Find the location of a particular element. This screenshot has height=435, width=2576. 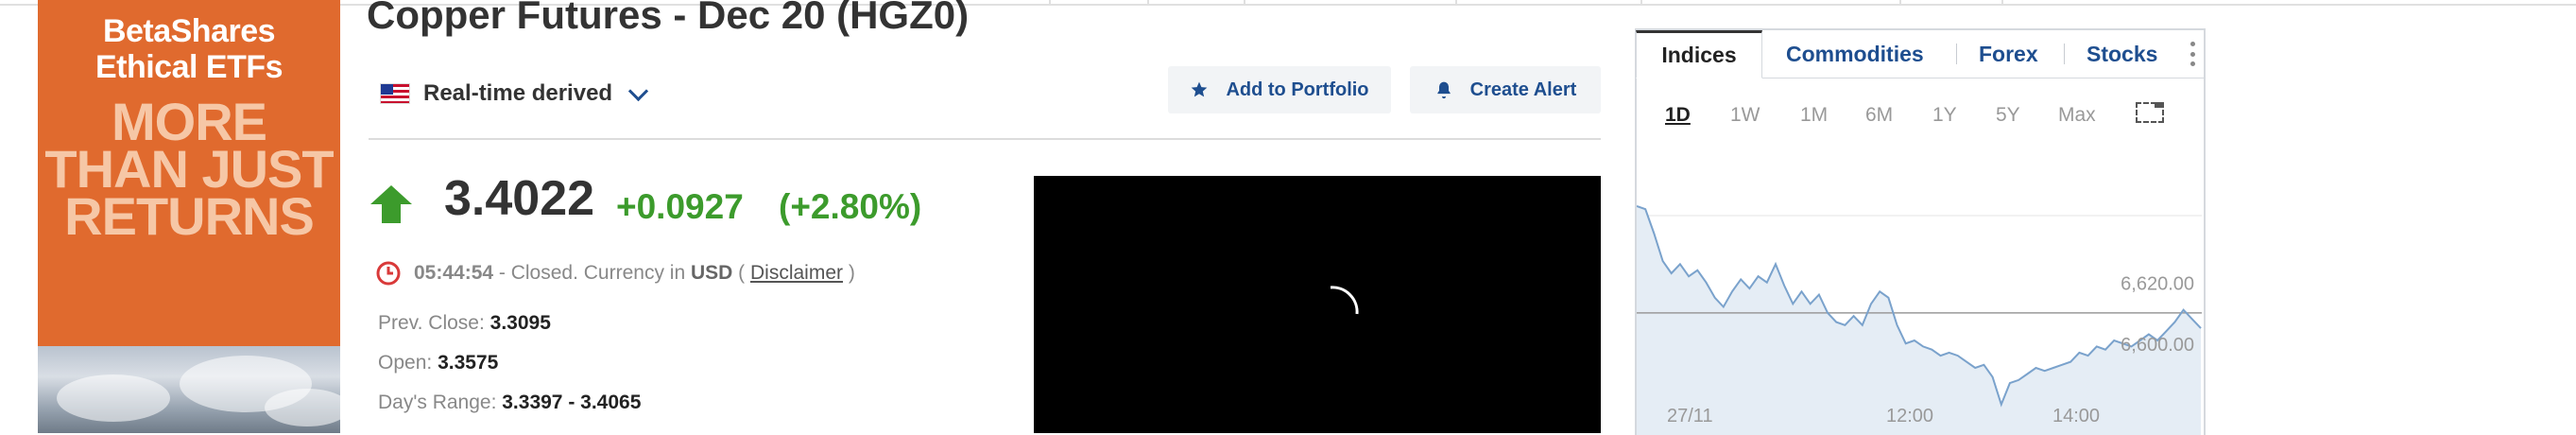

days-range-value: 3.3397 - 3.4065 is located at coordinates (572, 402).